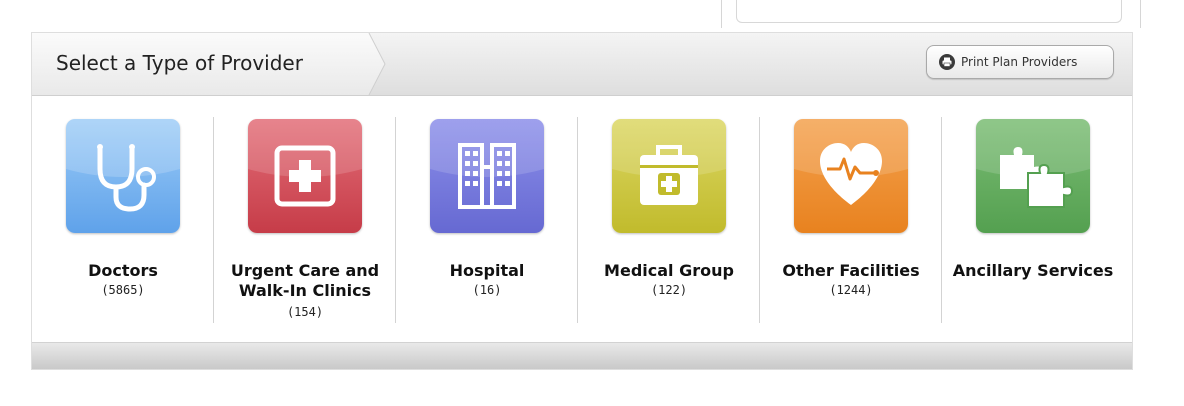  What do you see at coordinates (669, 162) in the screenshot?
I see `medical-kit-icon` at bounding box center [669, 162].